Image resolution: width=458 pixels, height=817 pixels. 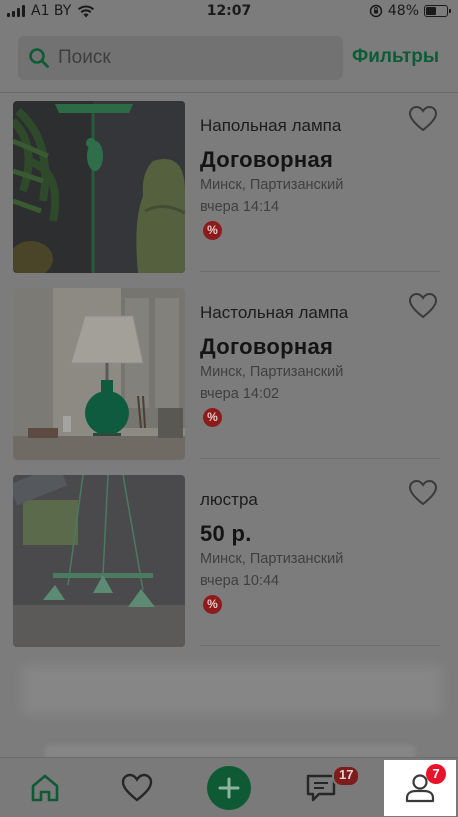 I want to click on home-icon, so click(x=45, y=788).